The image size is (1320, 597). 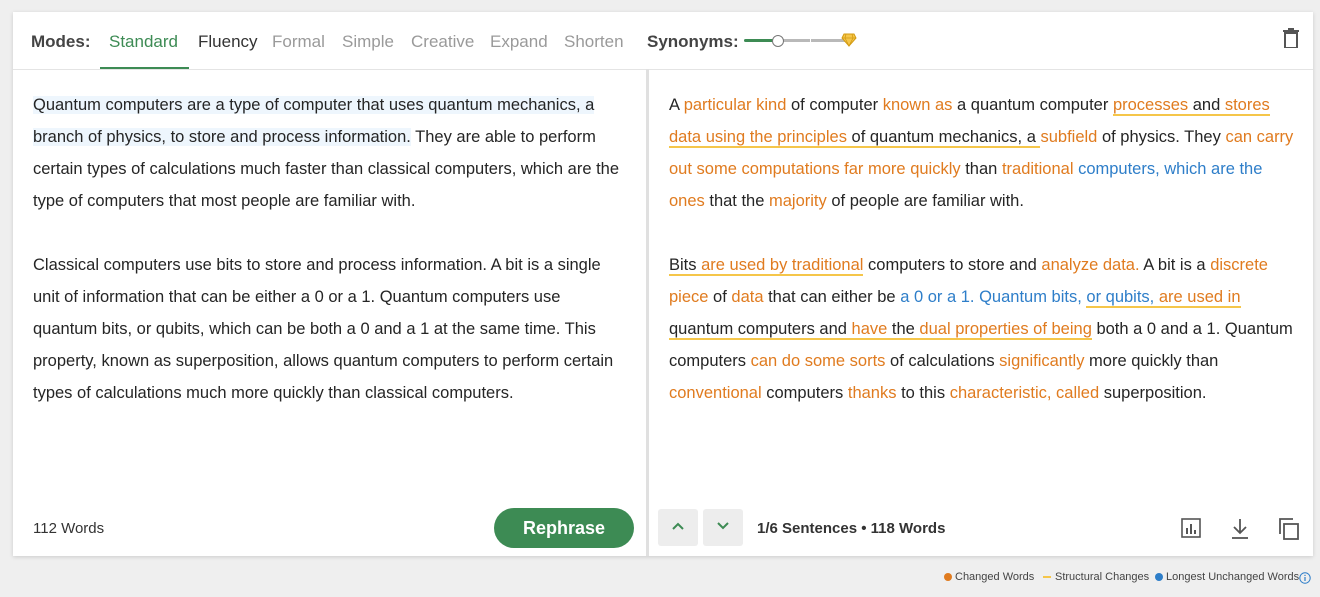 What do you see at coordinates (923, 393) in the screenshot?
I see `output-word: to this` at bounding box center [923, 393].